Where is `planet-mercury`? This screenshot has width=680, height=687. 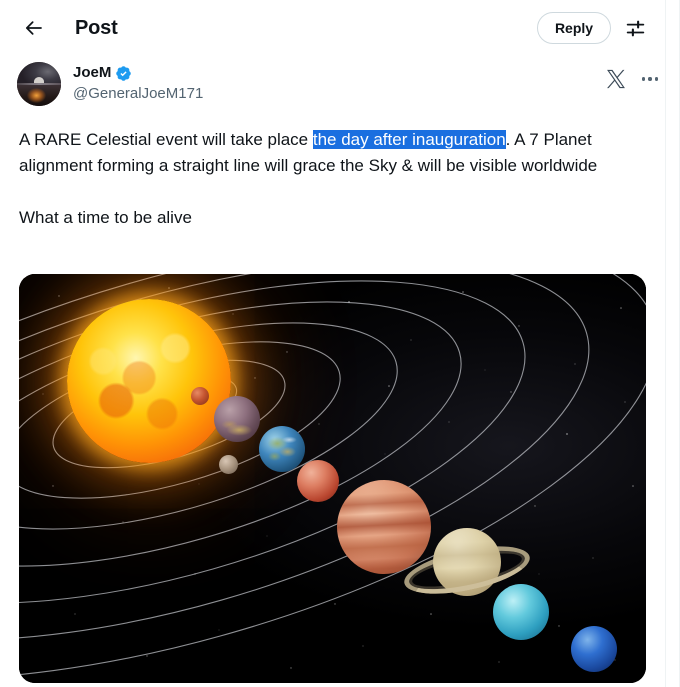 planet-mercury is located at coordinates (200, 396).